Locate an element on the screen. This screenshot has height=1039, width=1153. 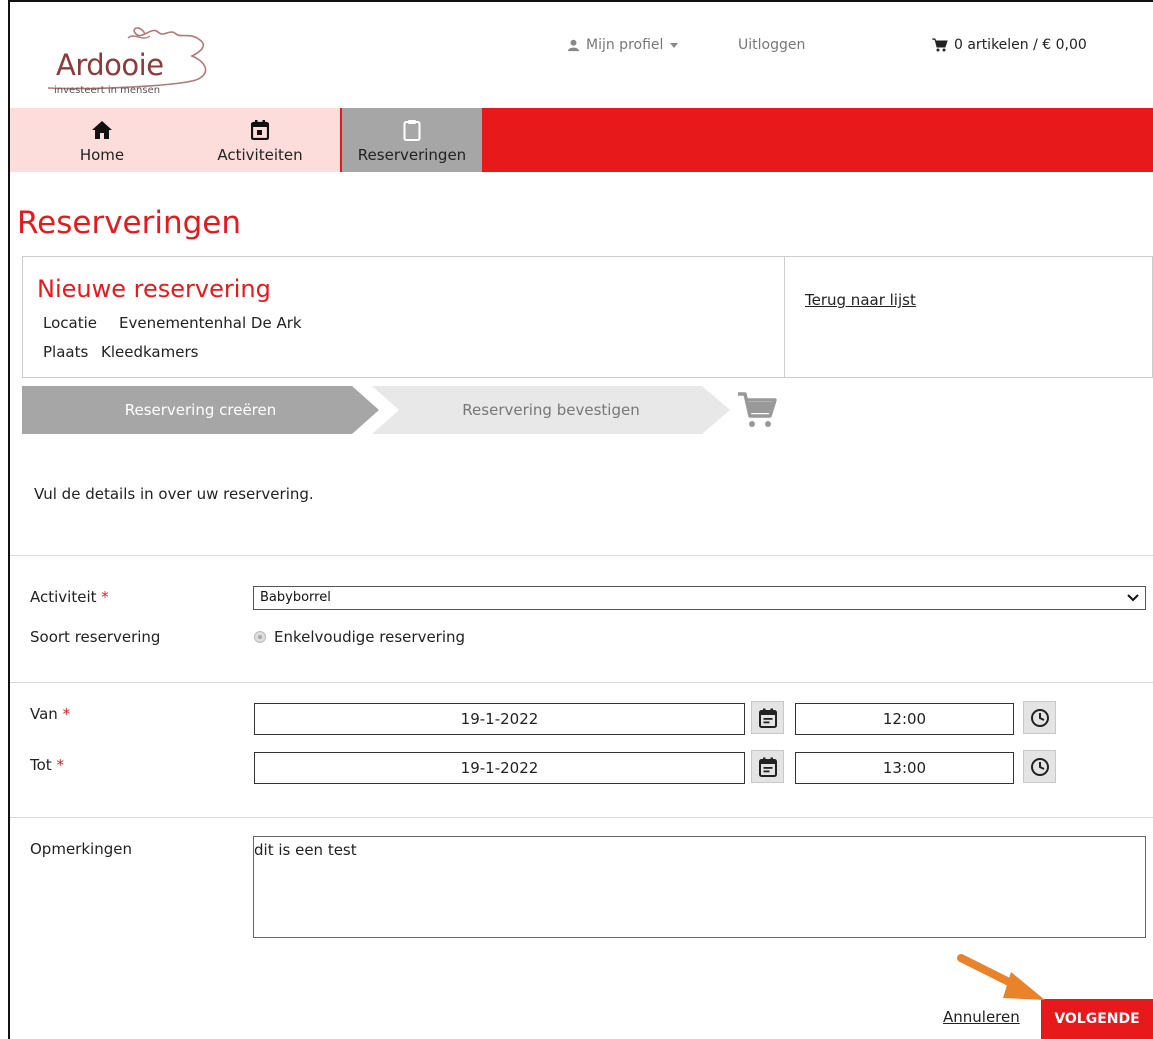
from-date-picker-button is located at coordinates (767, 717).